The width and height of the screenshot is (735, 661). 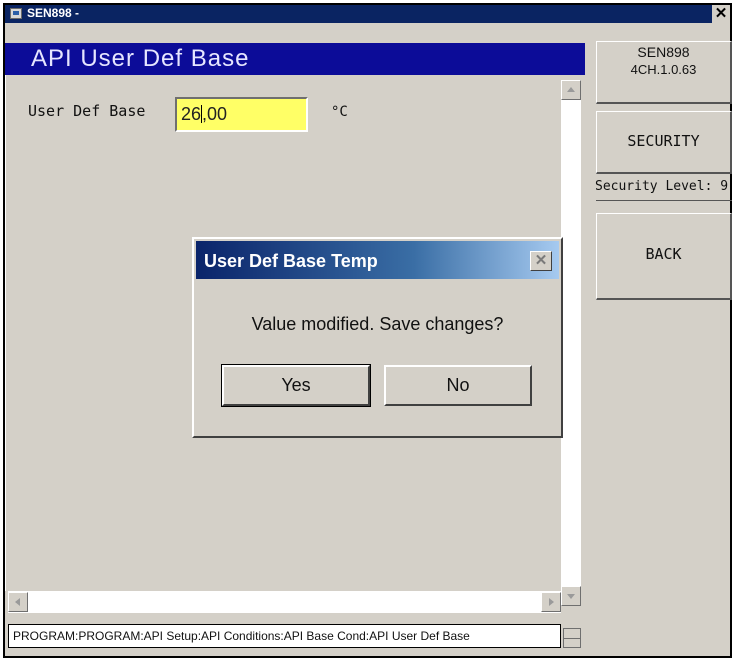 What do you see at coordinates (296, 385) in the screenshot?
I see `yes-button: Yes` at bounding box center [296, 385].